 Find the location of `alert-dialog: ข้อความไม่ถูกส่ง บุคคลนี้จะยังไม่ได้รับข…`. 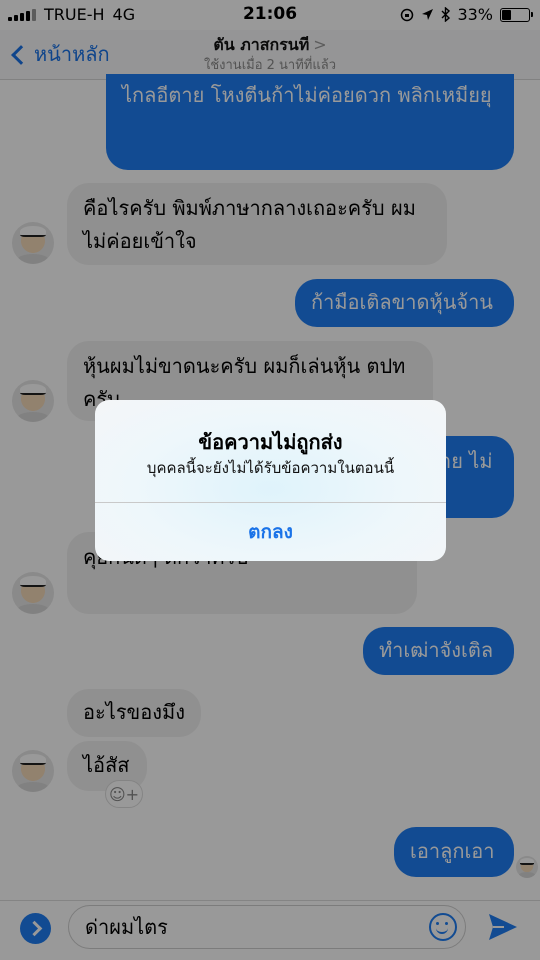

alert-dialog: ข้อความไม่ถูกส่ง บุคคลนี้จะยังไม่ได้รับข… is located at coordinates (270, 480).